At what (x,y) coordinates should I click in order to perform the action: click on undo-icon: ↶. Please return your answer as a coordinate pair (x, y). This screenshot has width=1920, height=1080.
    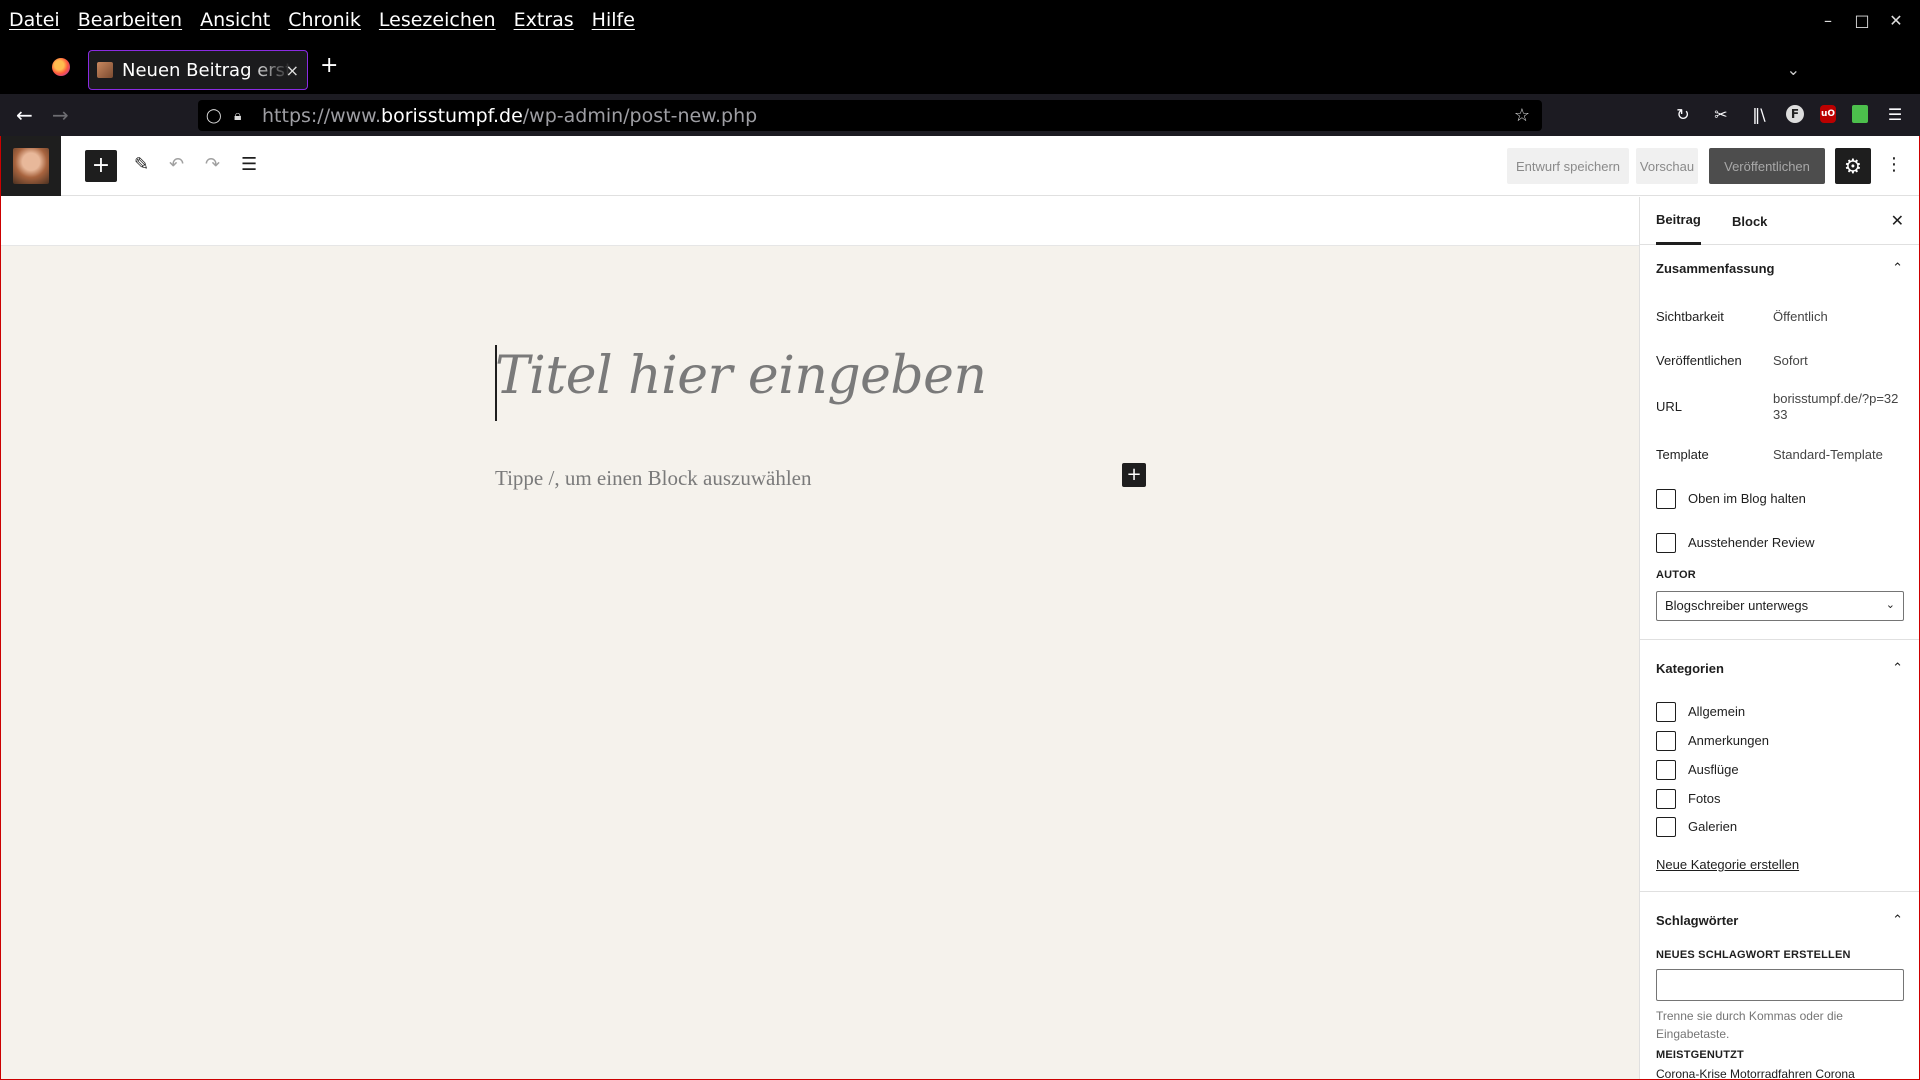
    Looking at the image, I should click on (176, 165).